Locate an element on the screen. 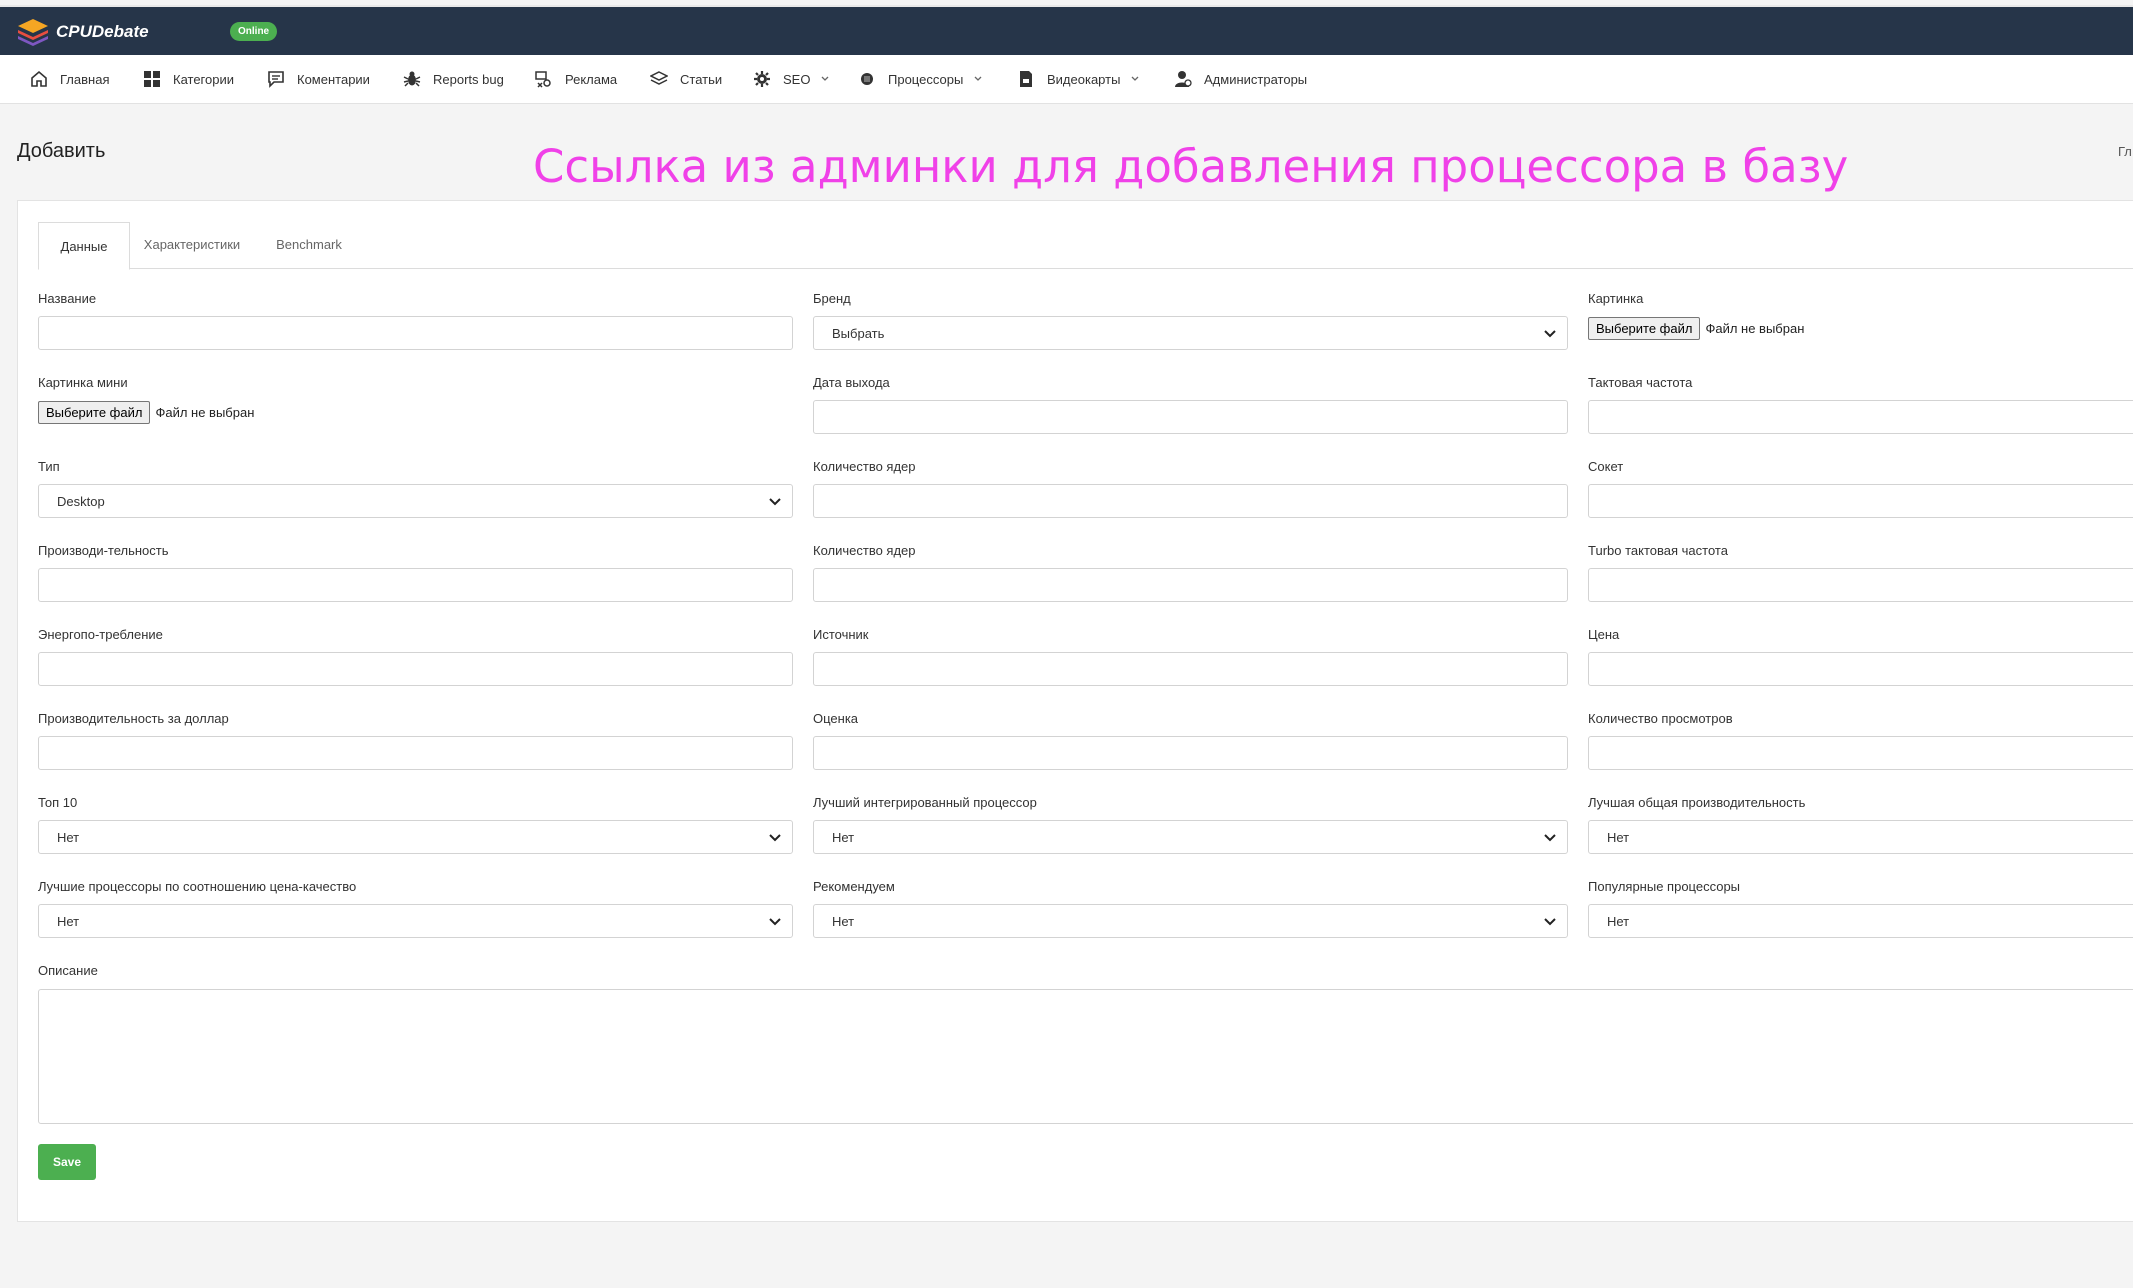  type-label: Тип is located at coordinates (49, 466).